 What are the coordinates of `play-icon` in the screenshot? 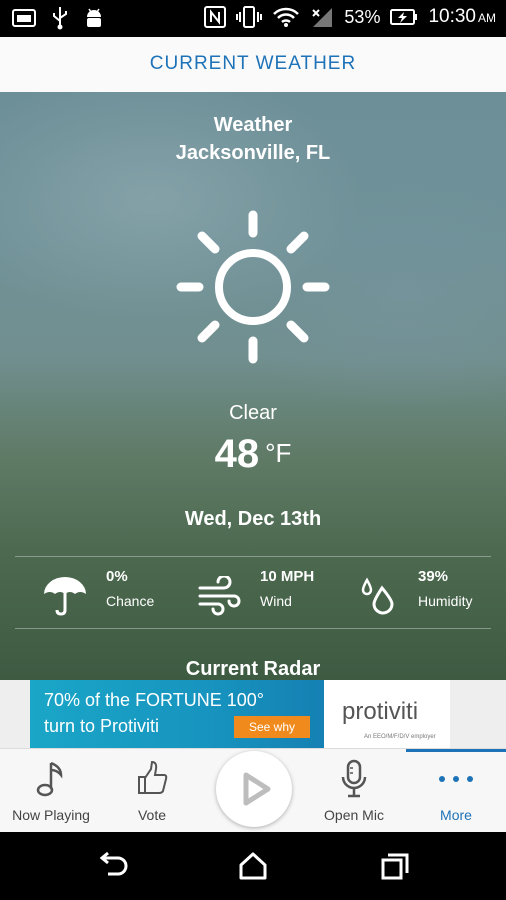 It's located at (257, 789).